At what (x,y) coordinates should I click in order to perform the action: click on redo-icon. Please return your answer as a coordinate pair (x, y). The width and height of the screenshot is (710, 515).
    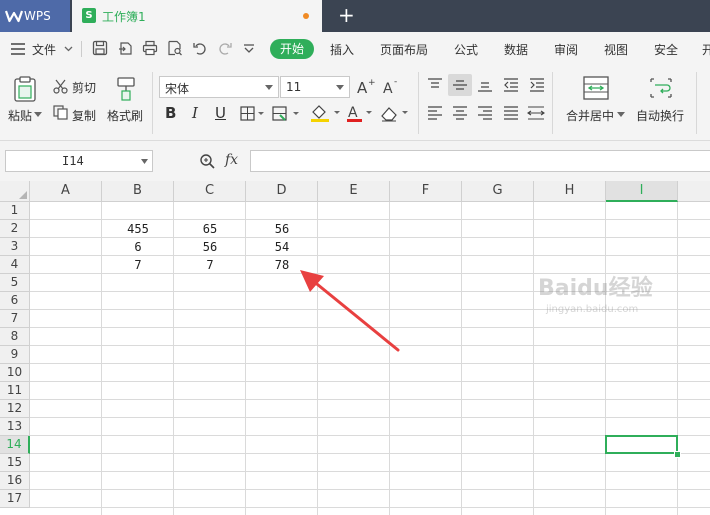
    Looking at the image, I should click on (225, 48).